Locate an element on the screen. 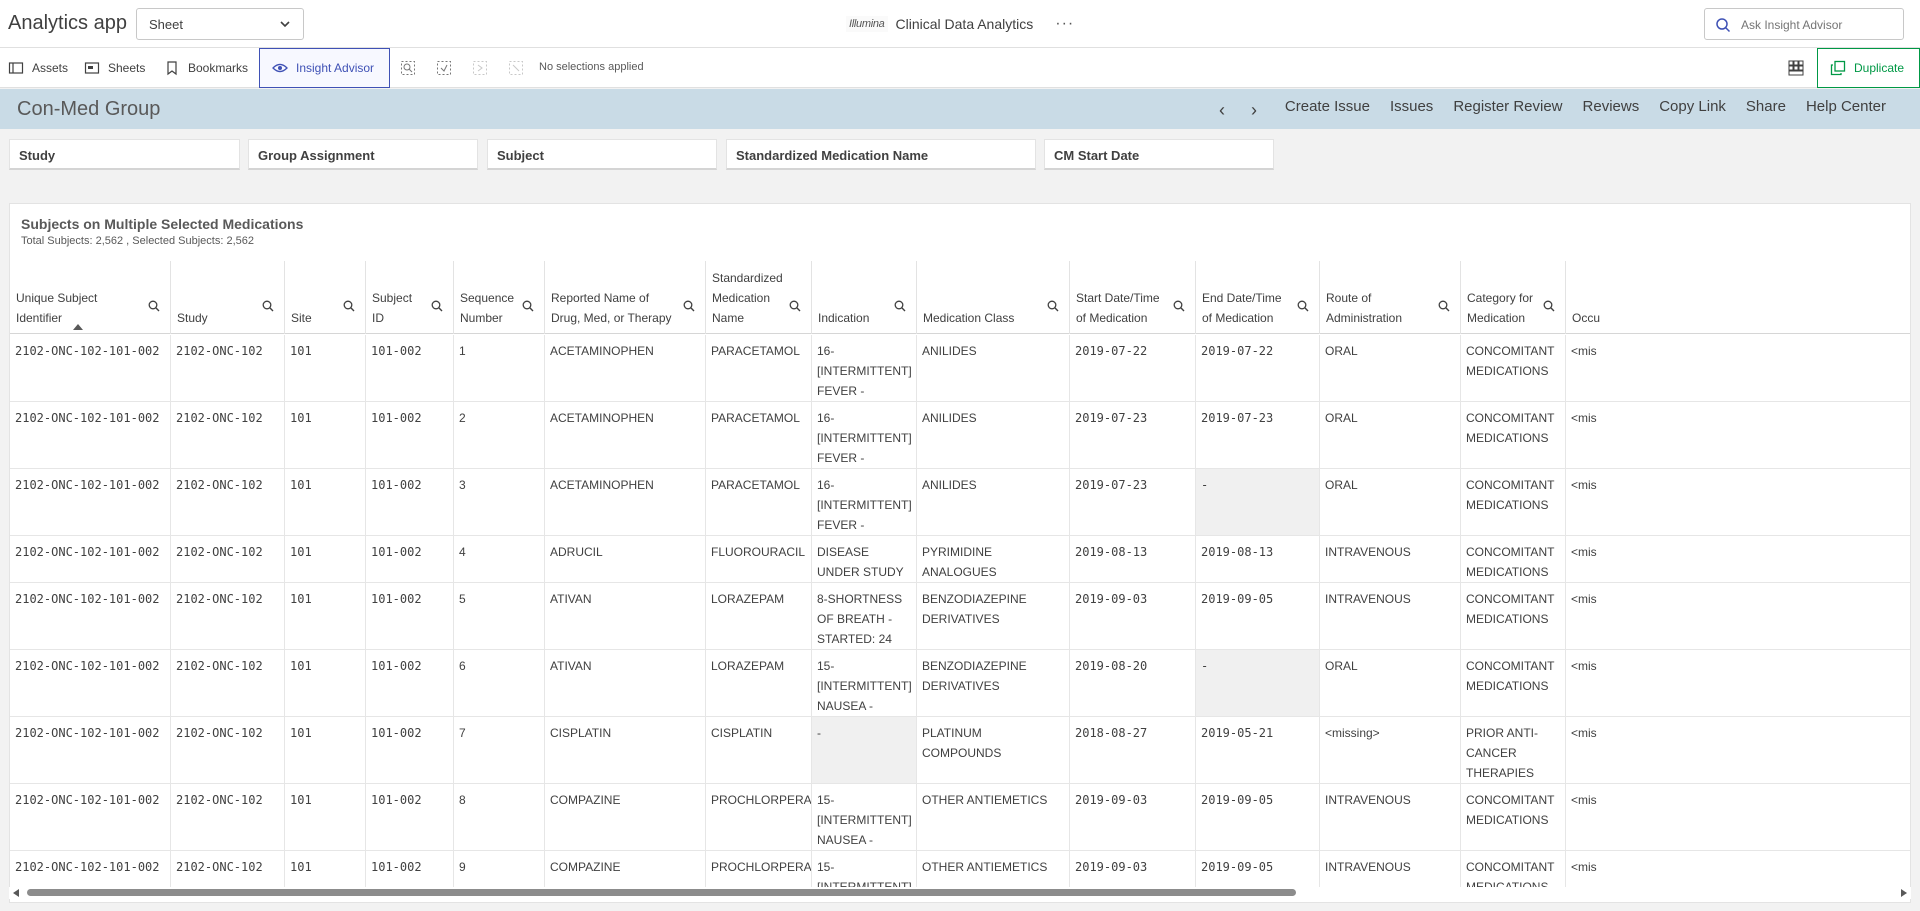 The width and height of the screenshot is (1920, 911). help-center-link: Help Center is located at coordinates (1846, 106).